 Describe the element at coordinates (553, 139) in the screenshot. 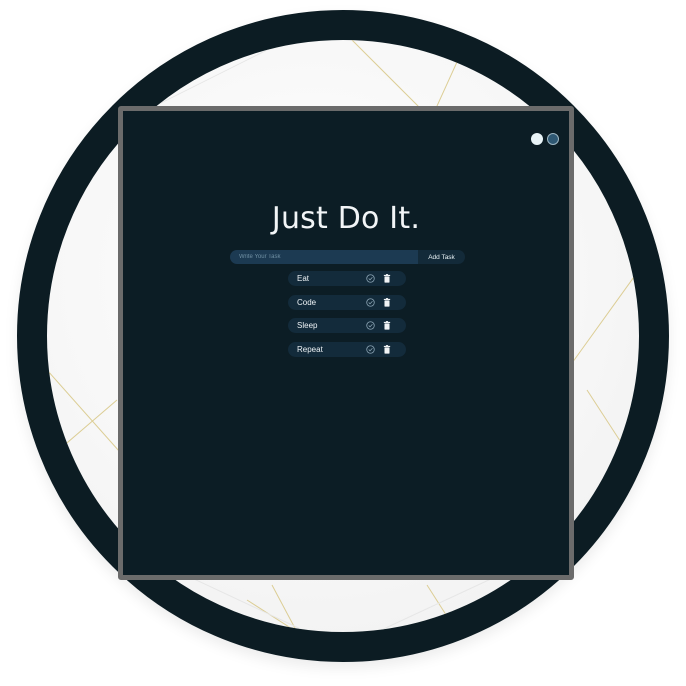

I see `dark-theme-toggle` at that location.